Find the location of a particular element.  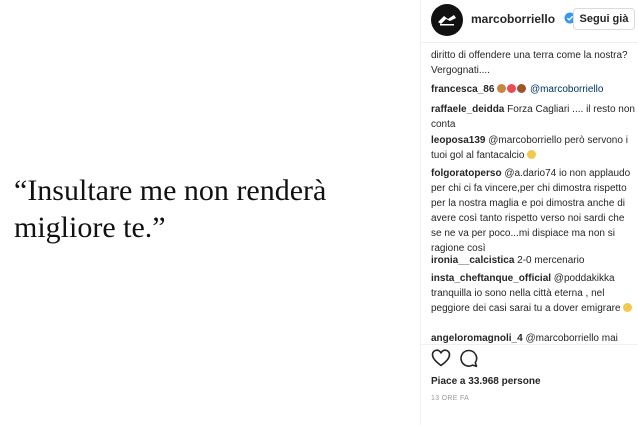

bottom-area is located at coordinates (210, 404).